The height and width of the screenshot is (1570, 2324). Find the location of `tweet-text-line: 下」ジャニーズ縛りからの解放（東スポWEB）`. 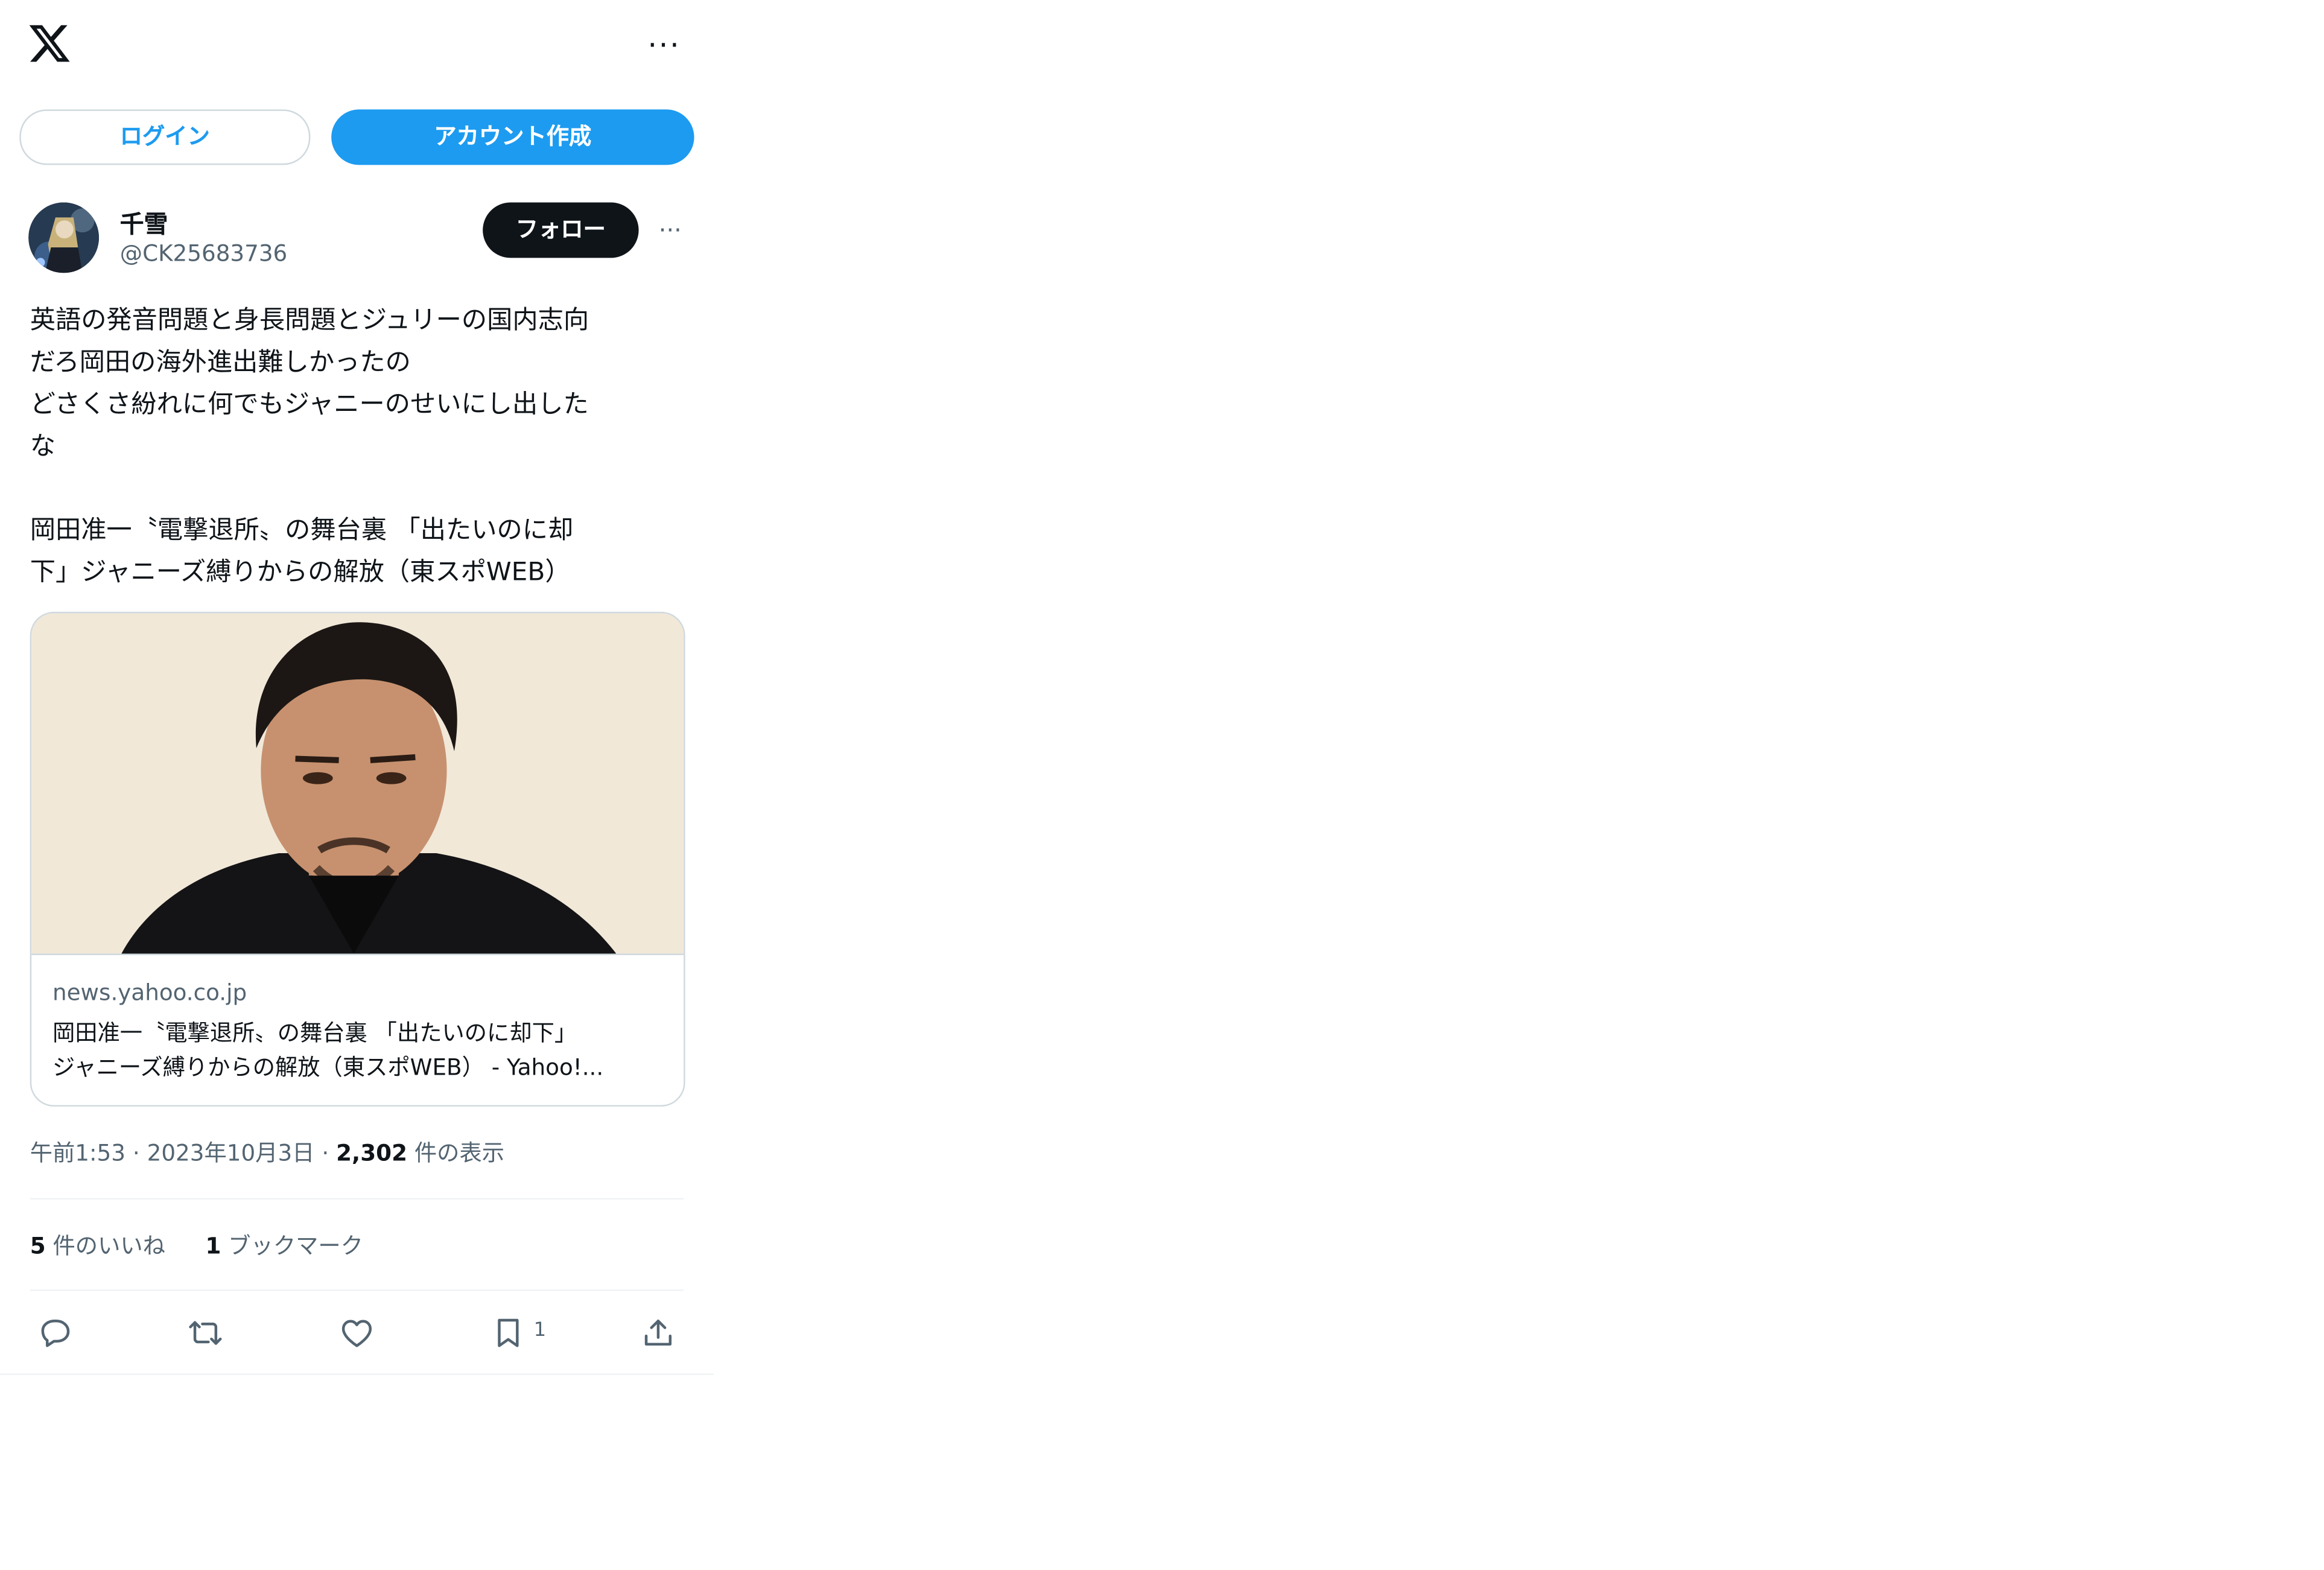

tweet-text-line: 下」ジャニーズ縛りからの解放（東スポWEB） is located at coordinates (300, 573).